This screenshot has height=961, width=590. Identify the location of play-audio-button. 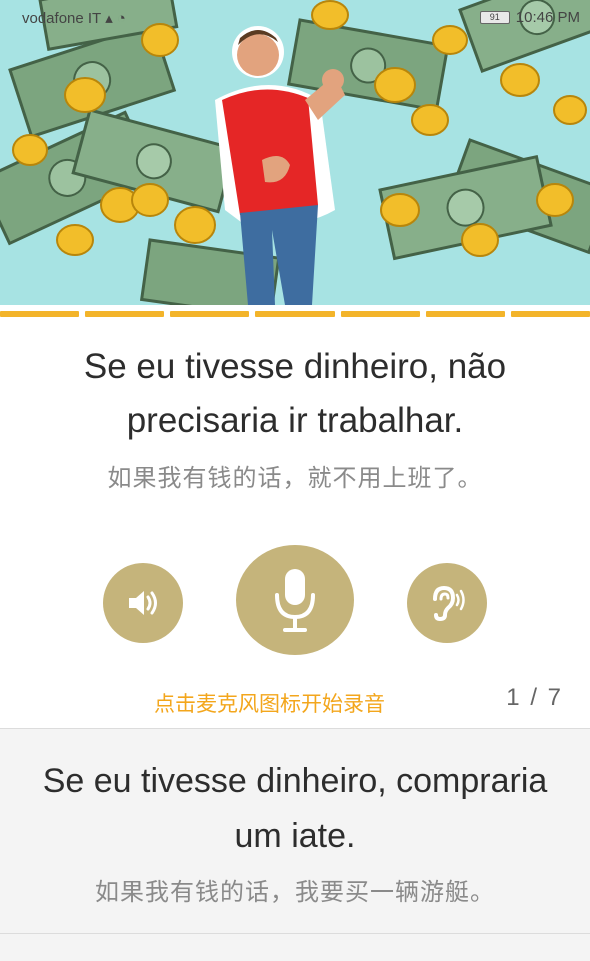
(143, 603).